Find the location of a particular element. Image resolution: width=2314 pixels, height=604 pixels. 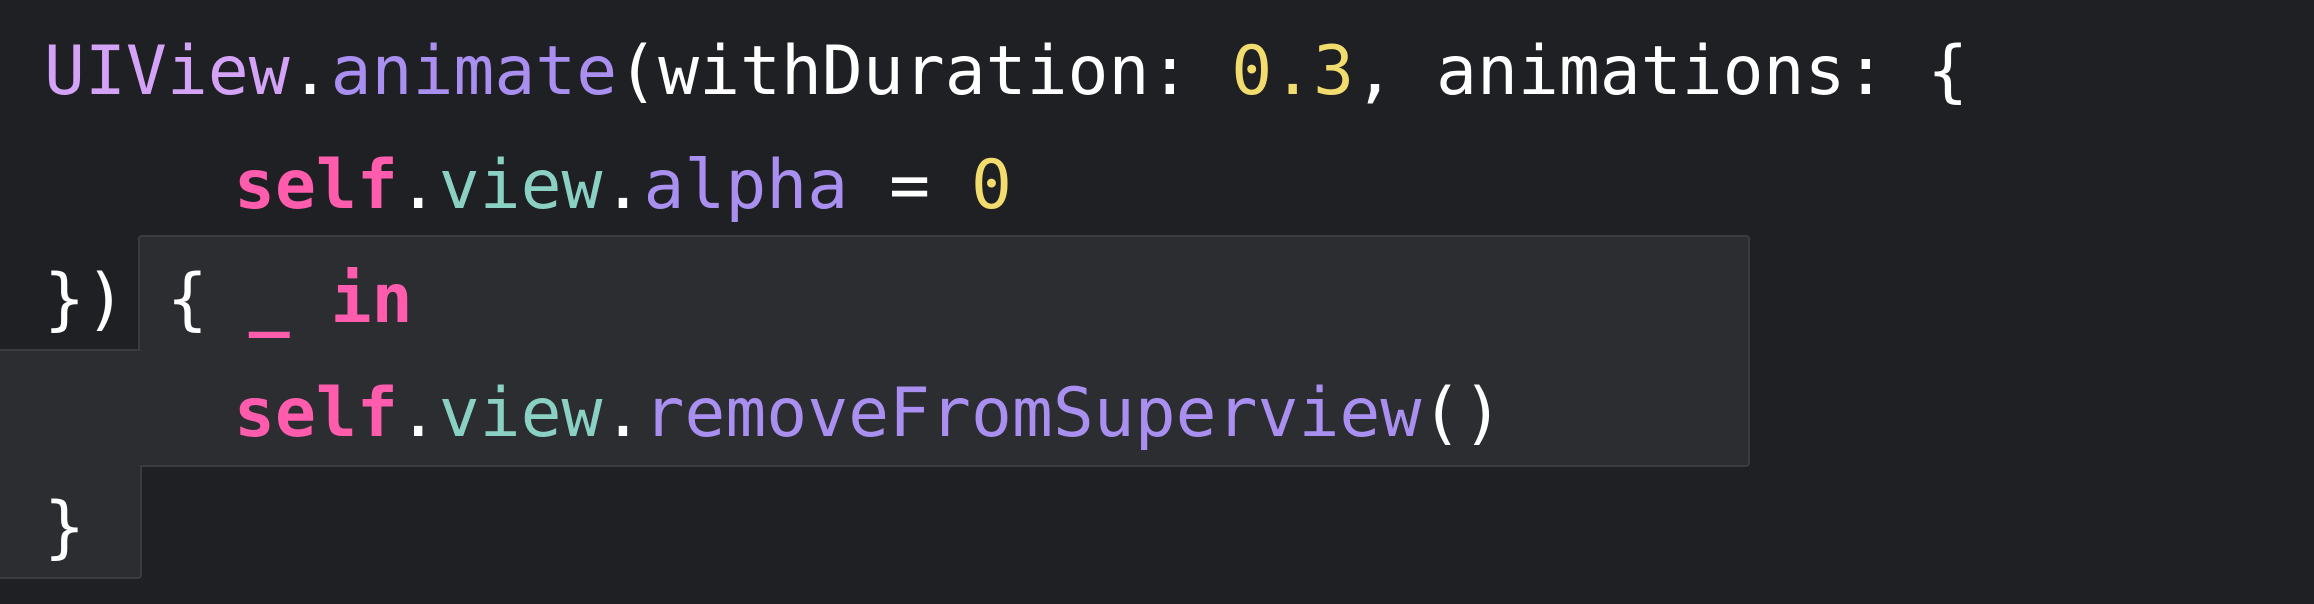

property-alpha: alpha is located at coordinates (746, 185).